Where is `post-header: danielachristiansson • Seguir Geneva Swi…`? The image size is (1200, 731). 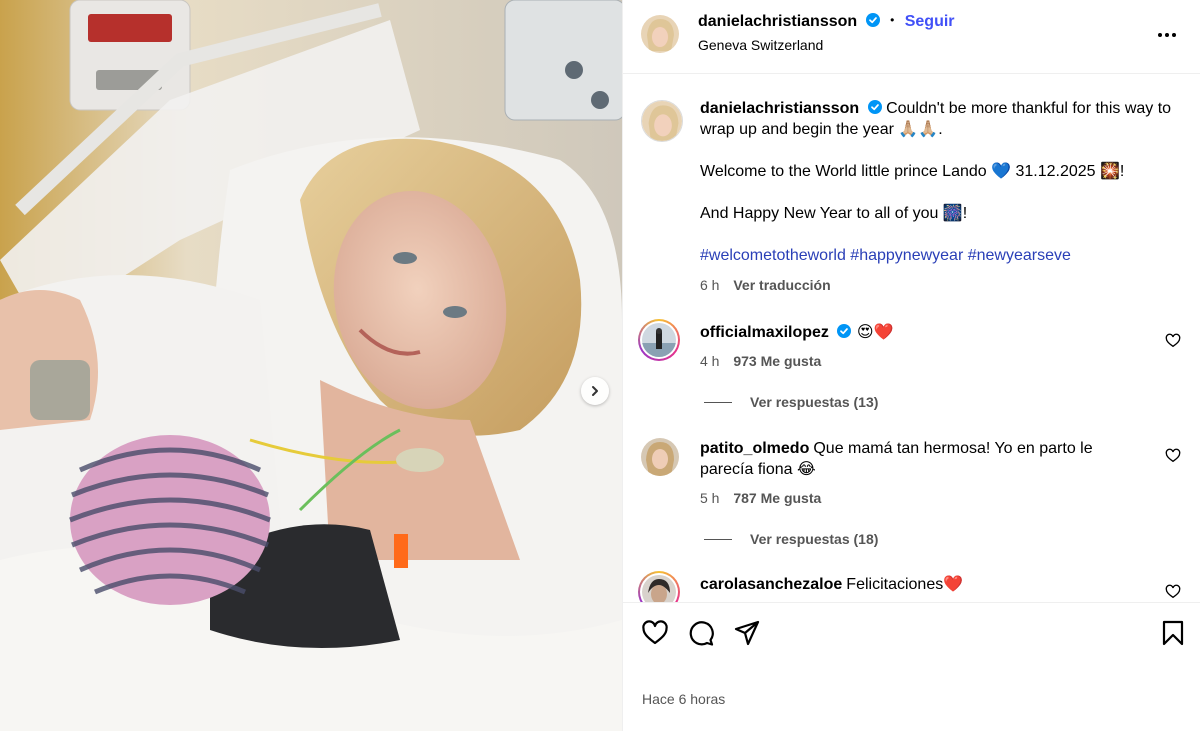
post-header: danielachristiansson • Seguir Geneva Swi… is located at coordinates (911, 37).